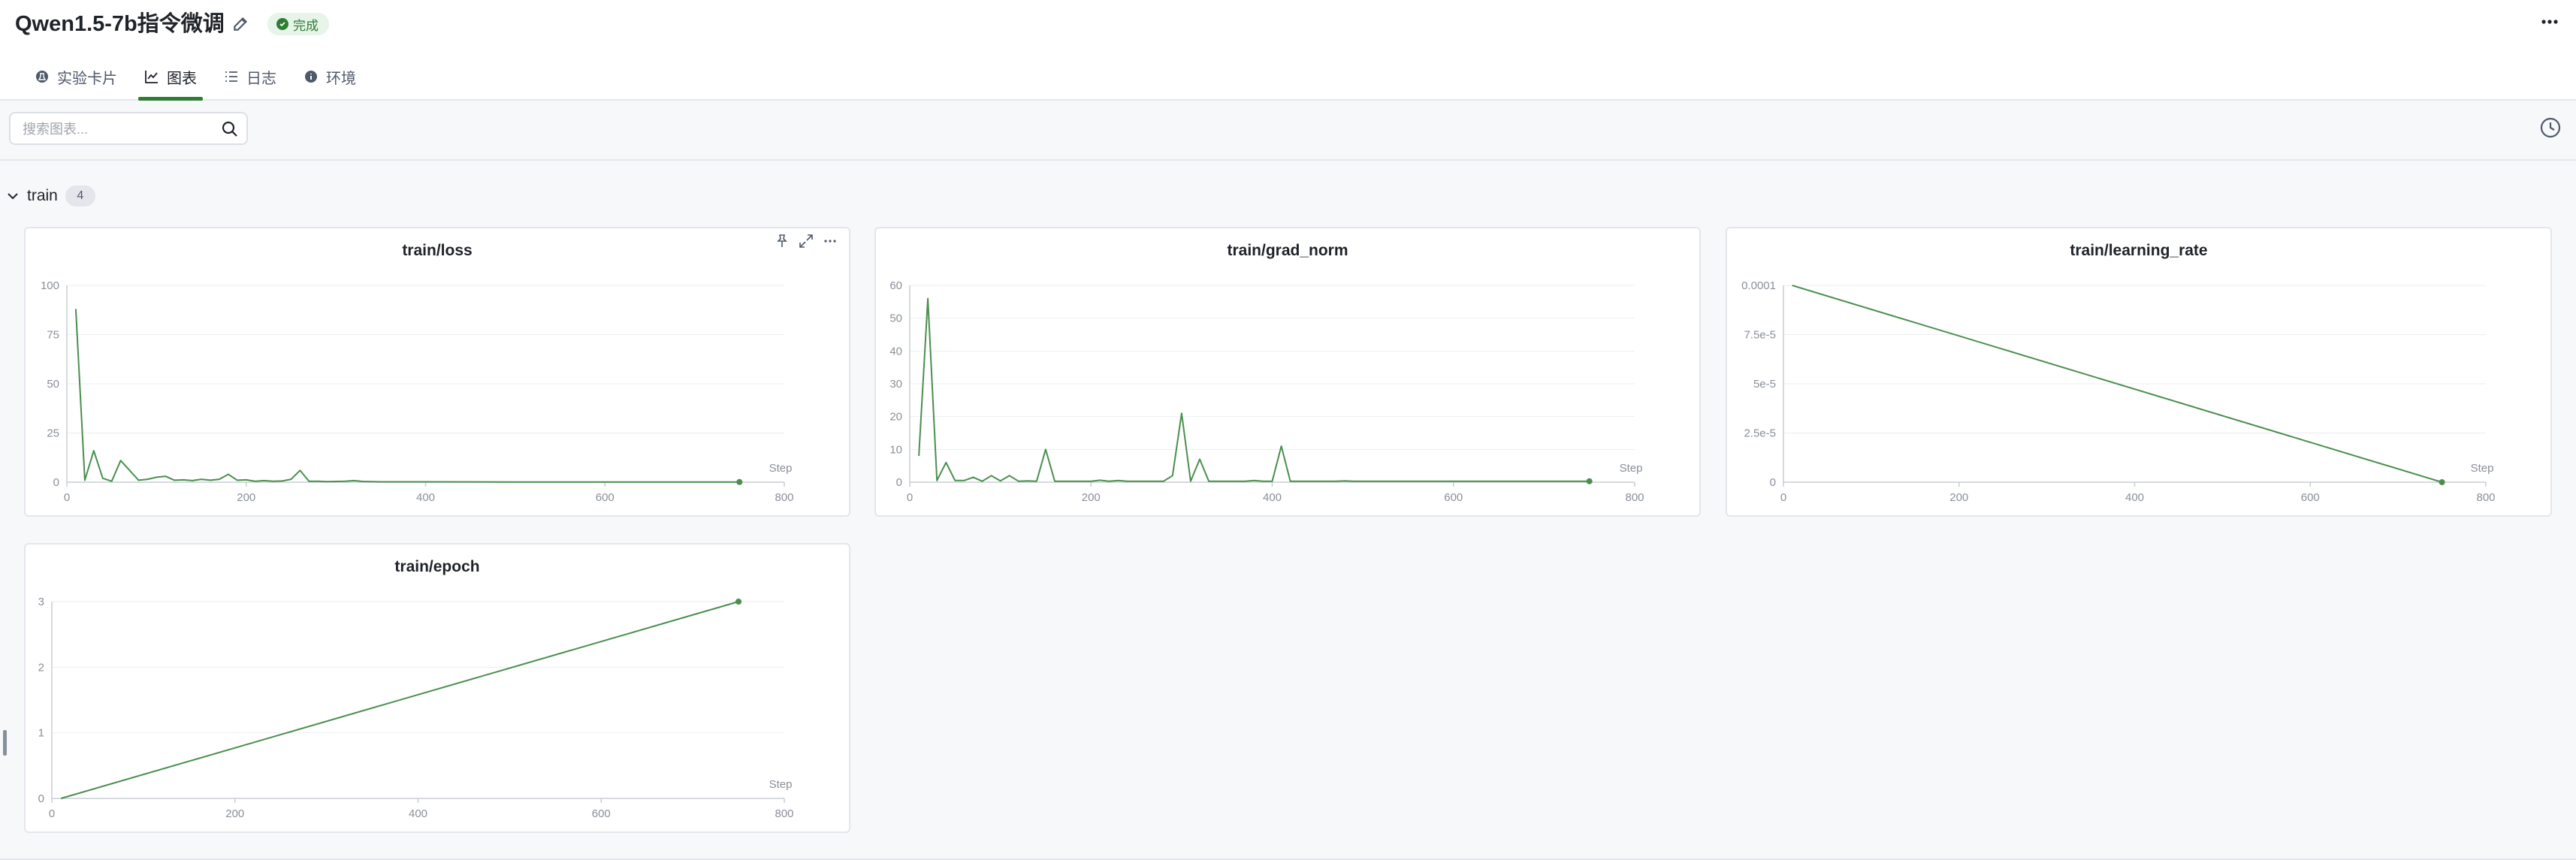 The image size is (2576, 860). Describe the element at coordinates (53, 433) in the screenshot. I see `y-tick-label: 25` at that location.